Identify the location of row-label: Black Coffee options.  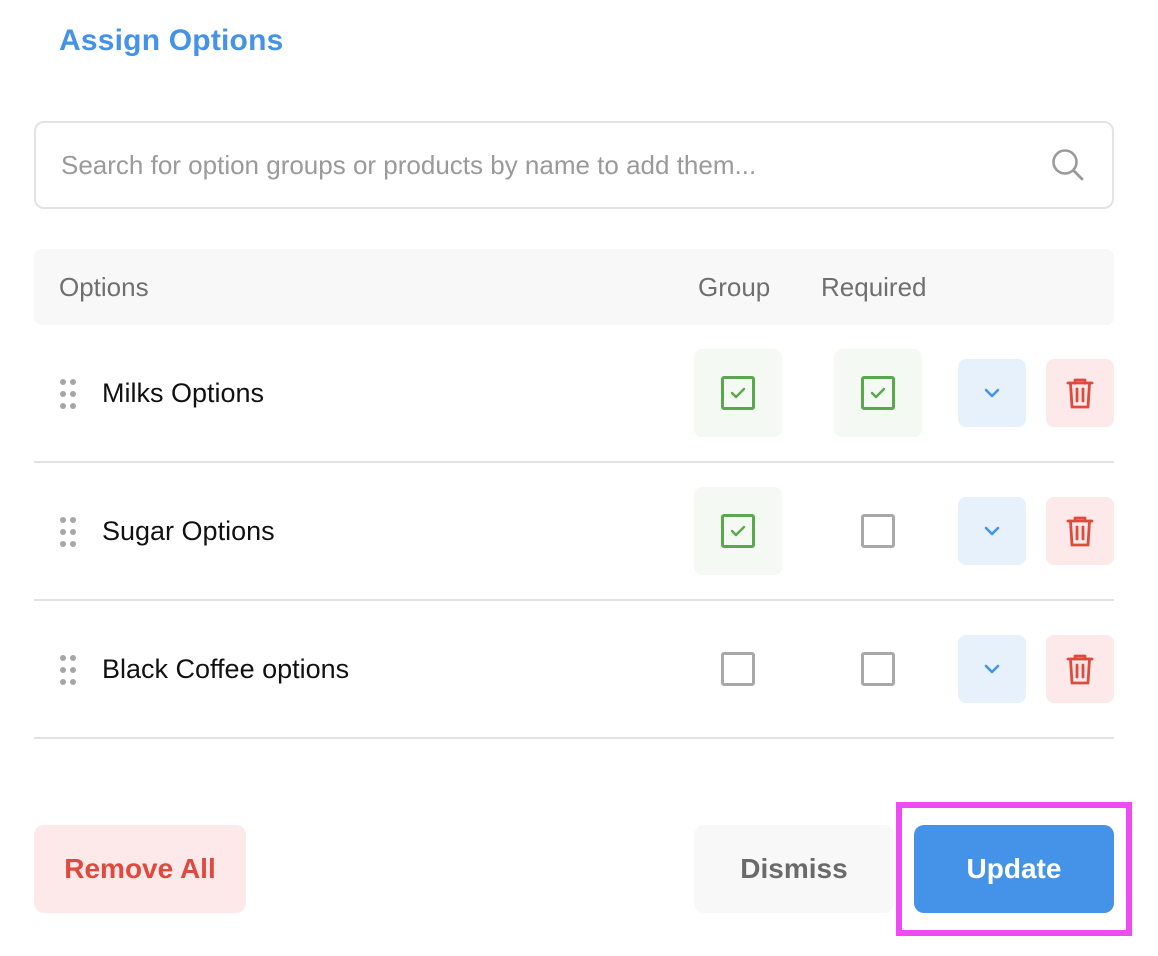
(226, 669).